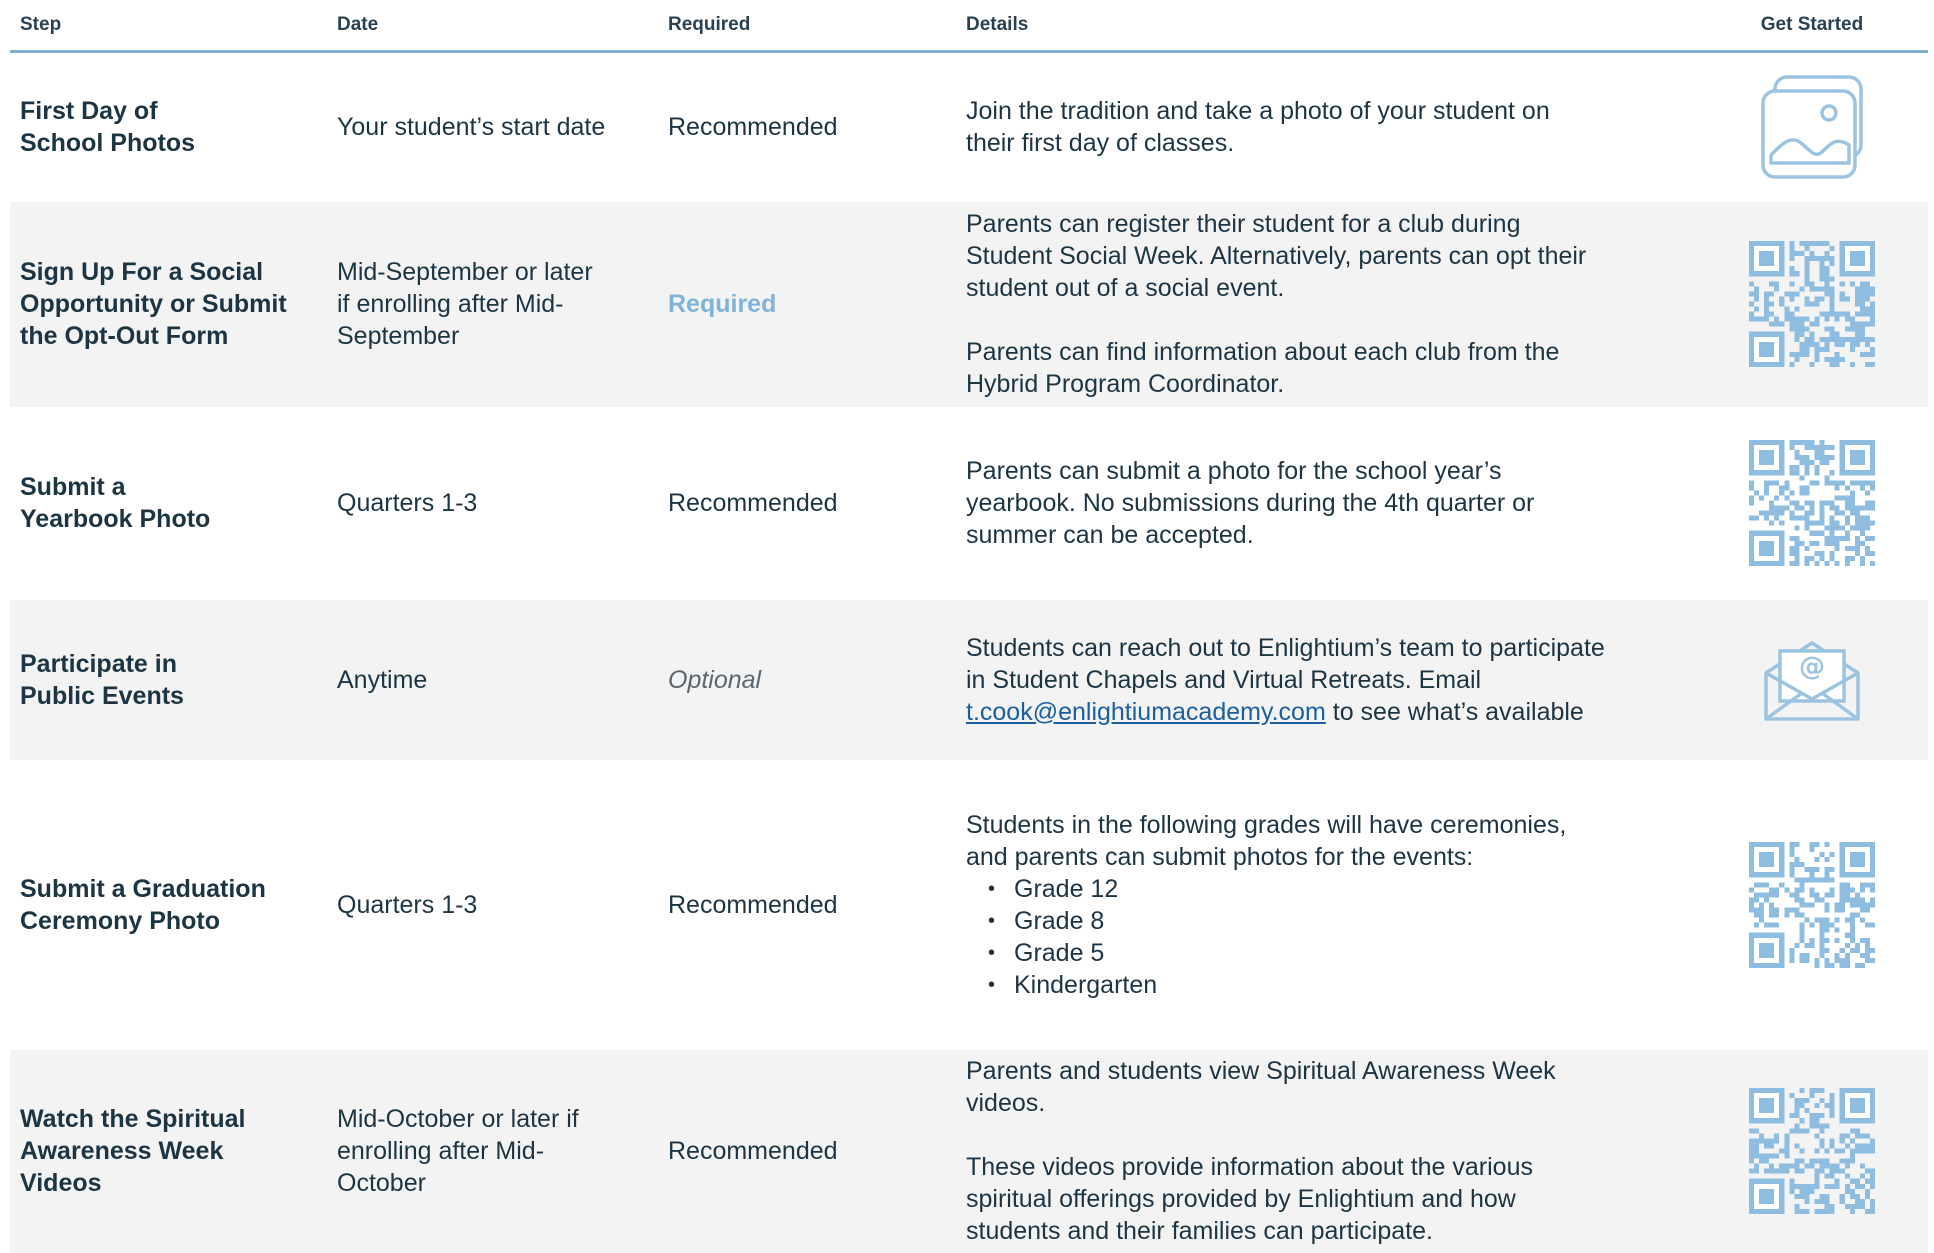 The width and height of the screenshot is (1934, 1253). What do you see at coordinates (492, 679) in the screenshot?
I see `date-cell: Anytime` at bounding box center [492, 679].